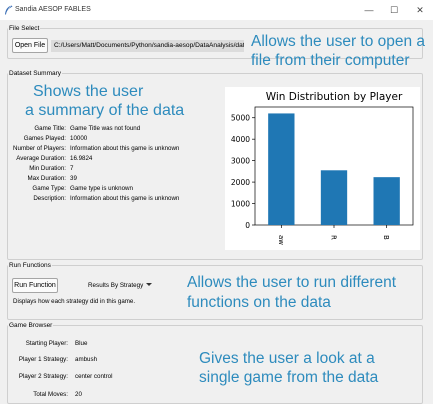  Describe the element at coordinates (259, 302) in the screenshot. I see `annotation-run-line2: functions on the data` at that location.